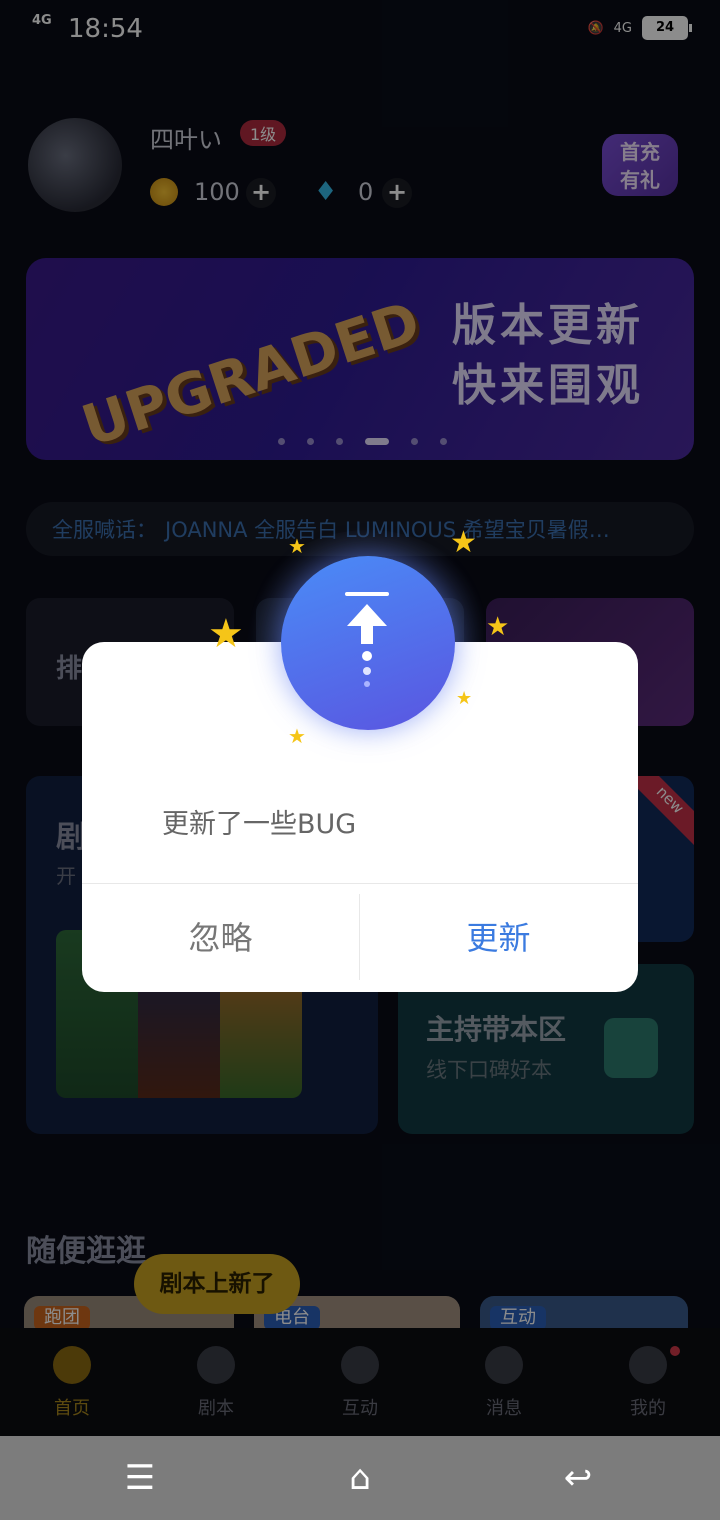 Image resolution: width=720 pixels, height=1520 pixels. I want to click on upload-arrow-icon, so click(368, 643).